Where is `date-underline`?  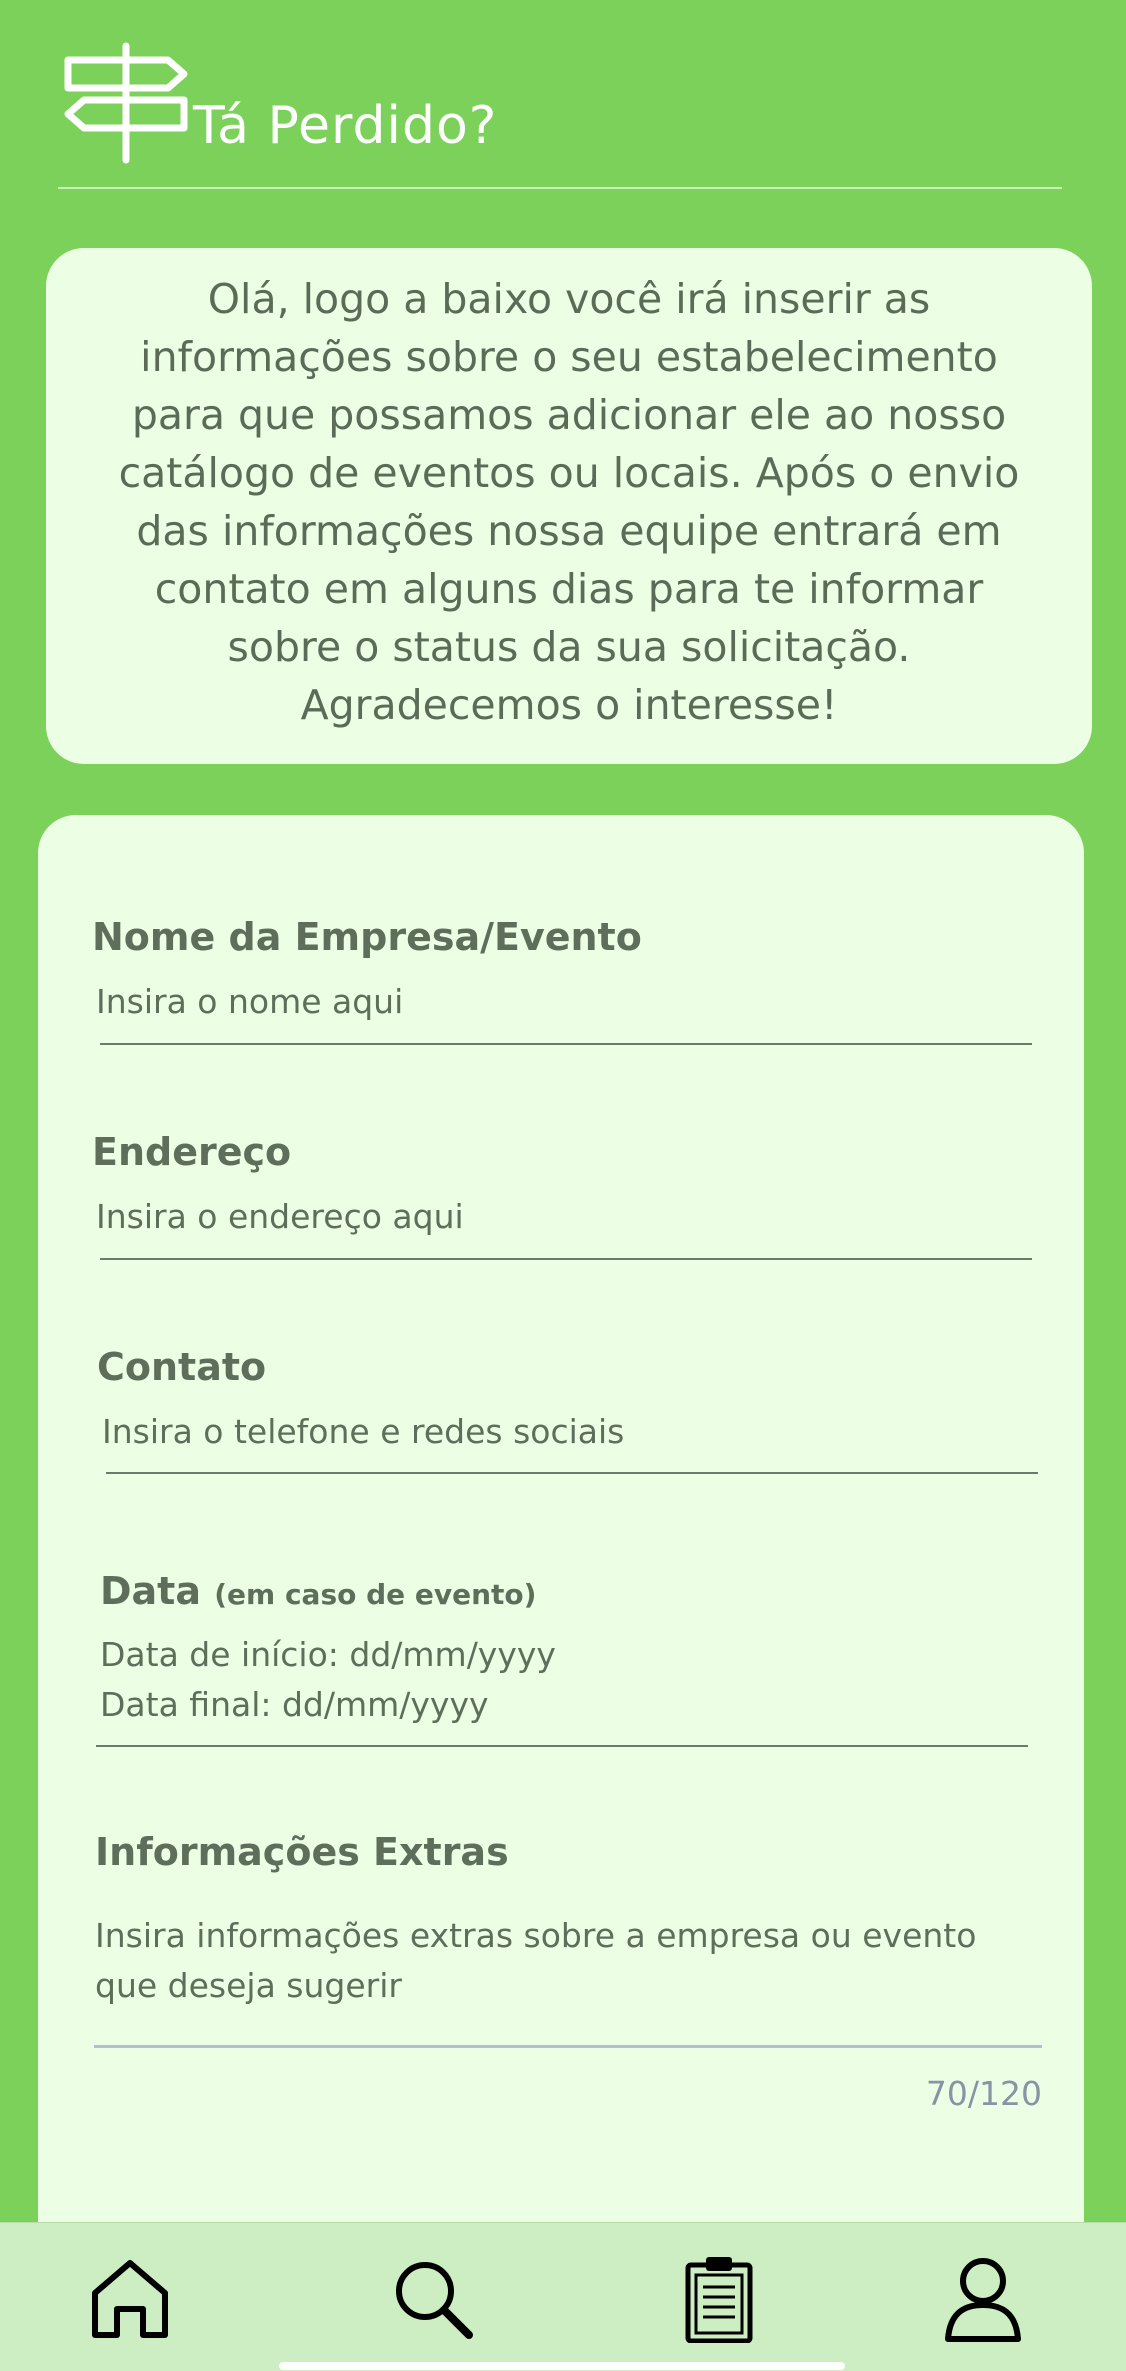 date-underline is located at coordinates (562, 1746).